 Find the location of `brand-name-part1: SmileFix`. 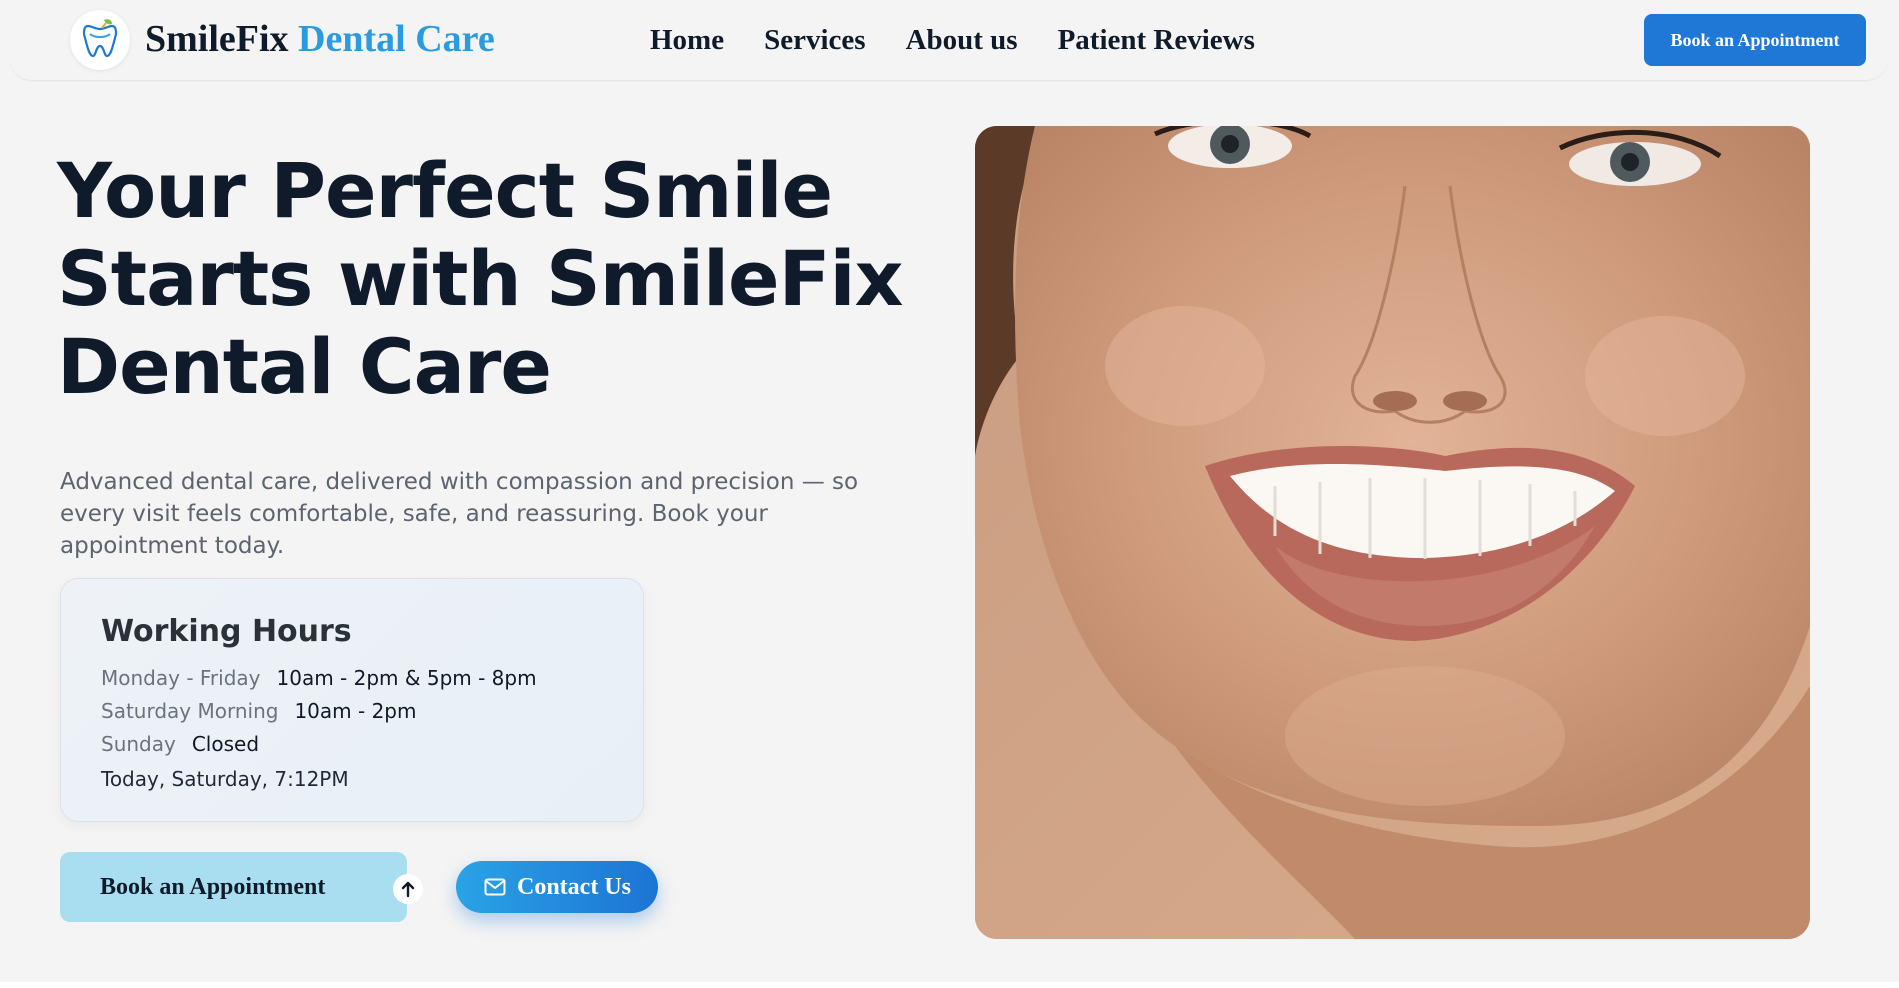

brand-name-part1: SmileFix is located at coordinates (217, 39).